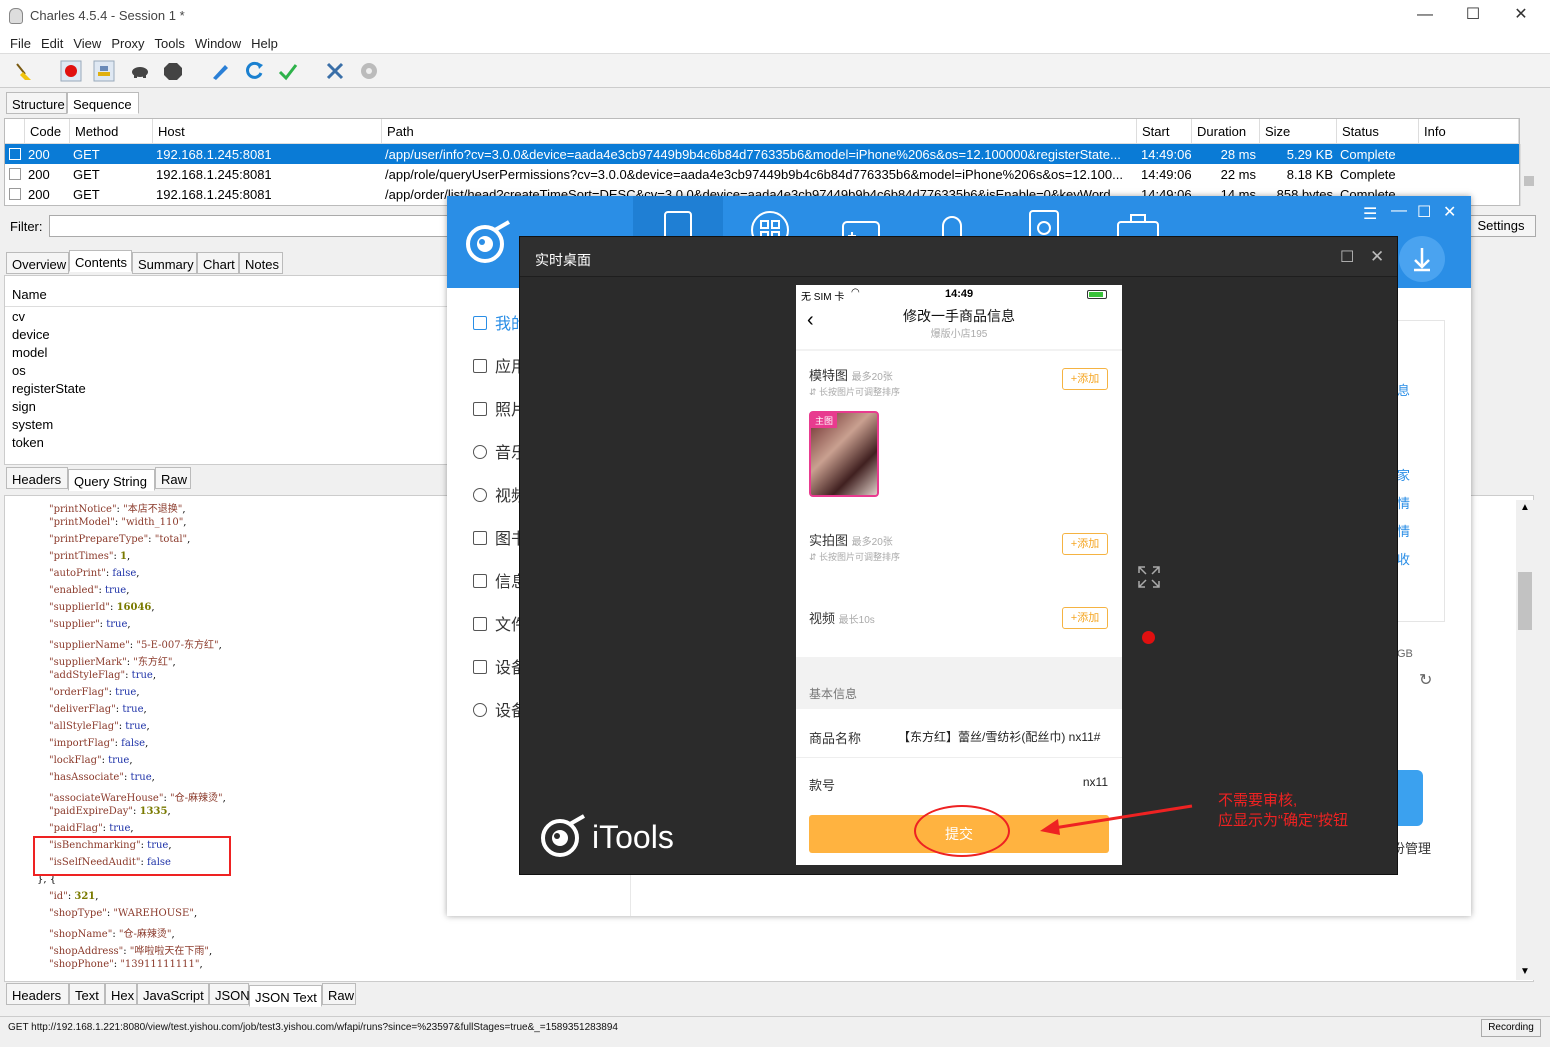 The height and width of the screenshot is (1047, 1550). I want to click on style-code-label: 款号, so click(822, 785).